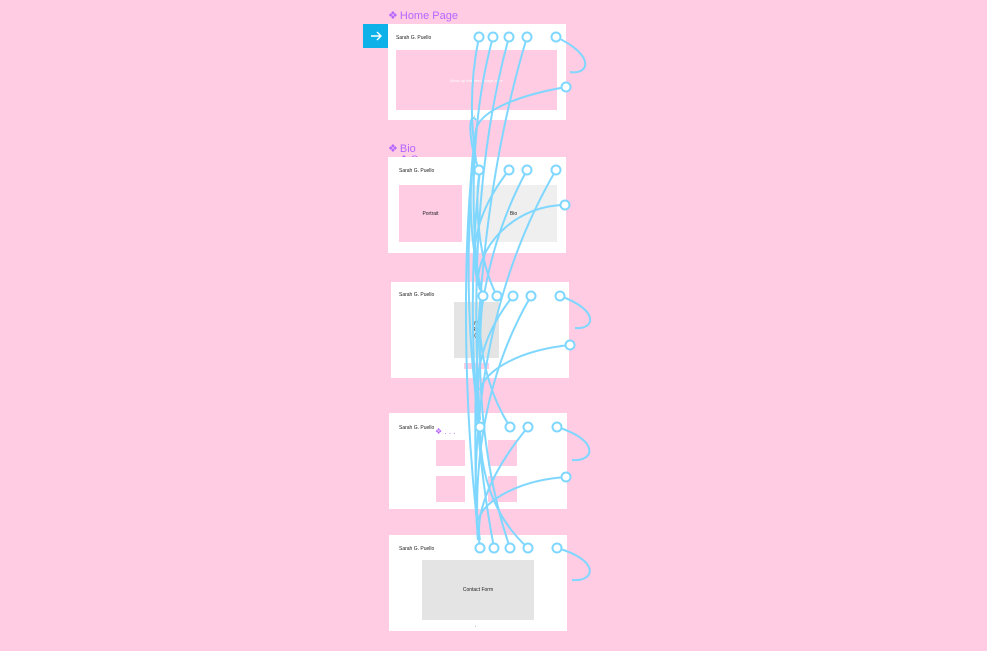  I want to click on hero-image-placeholder: Mock up this hero image here, so click(476, 80).